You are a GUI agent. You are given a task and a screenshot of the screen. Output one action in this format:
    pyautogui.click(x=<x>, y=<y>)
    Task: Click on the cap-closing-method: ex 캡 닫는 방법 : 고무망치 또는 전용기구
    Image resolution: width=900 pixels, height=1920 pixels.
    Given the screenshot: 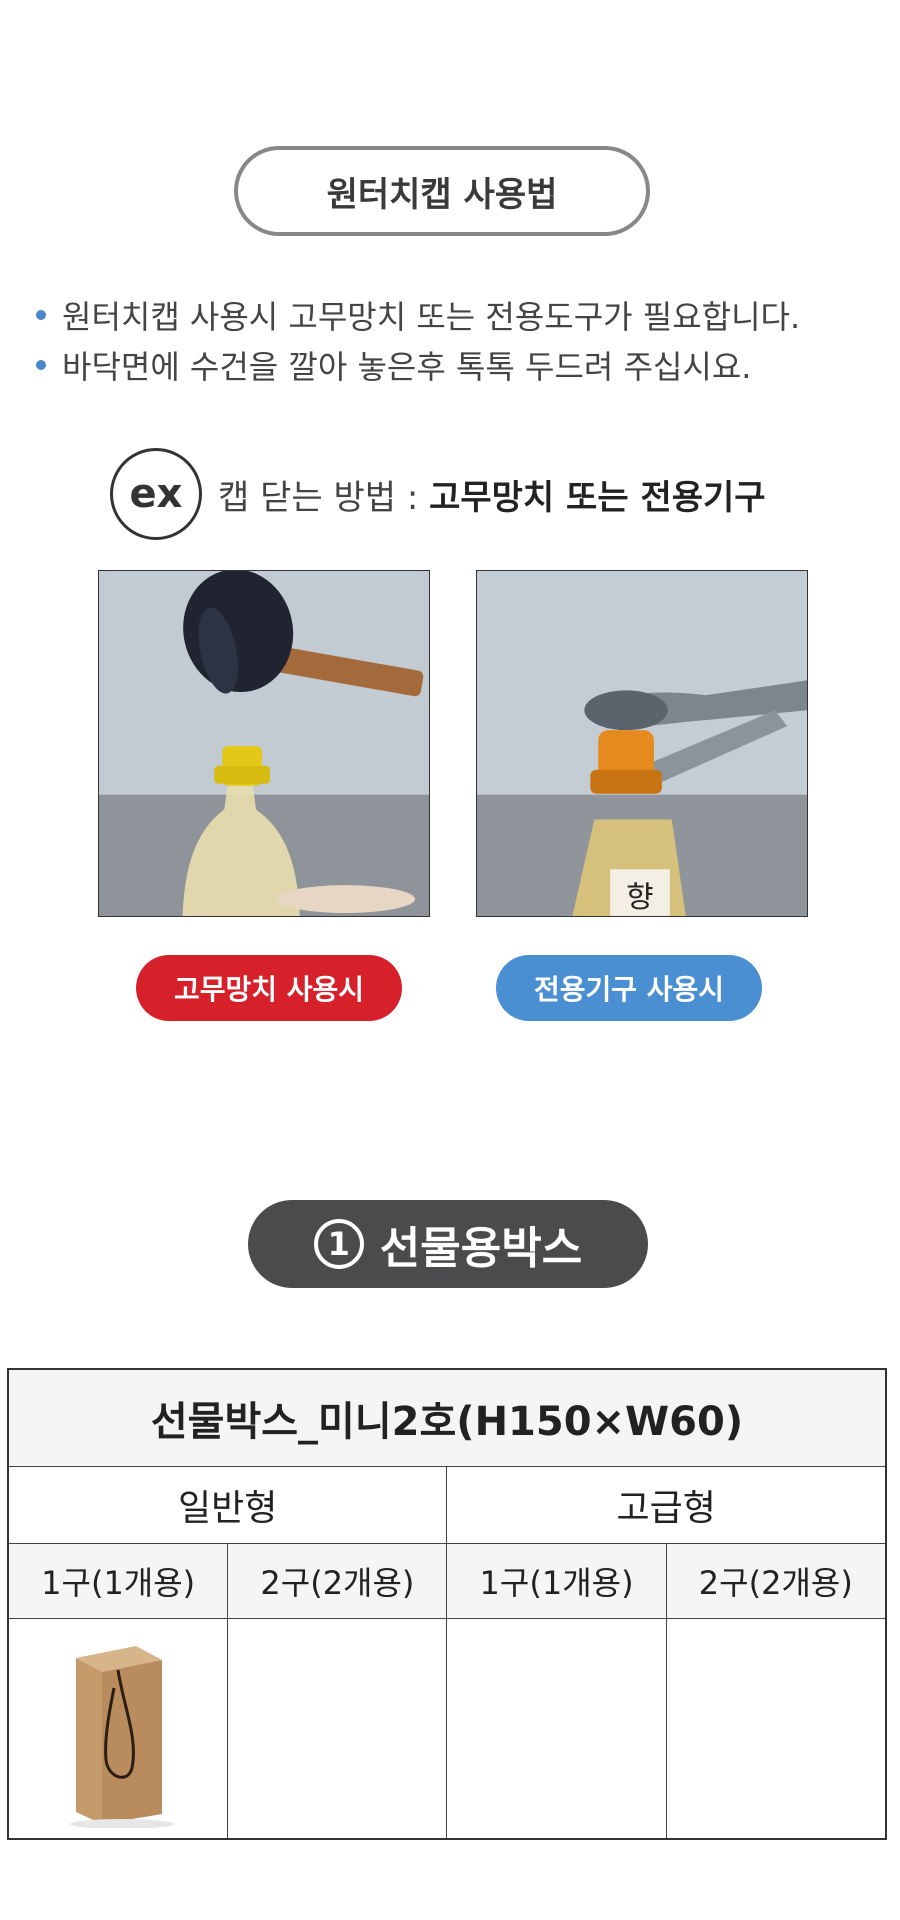 What is the action you would take?
    pyautogui.click(x=438, y=494)
    